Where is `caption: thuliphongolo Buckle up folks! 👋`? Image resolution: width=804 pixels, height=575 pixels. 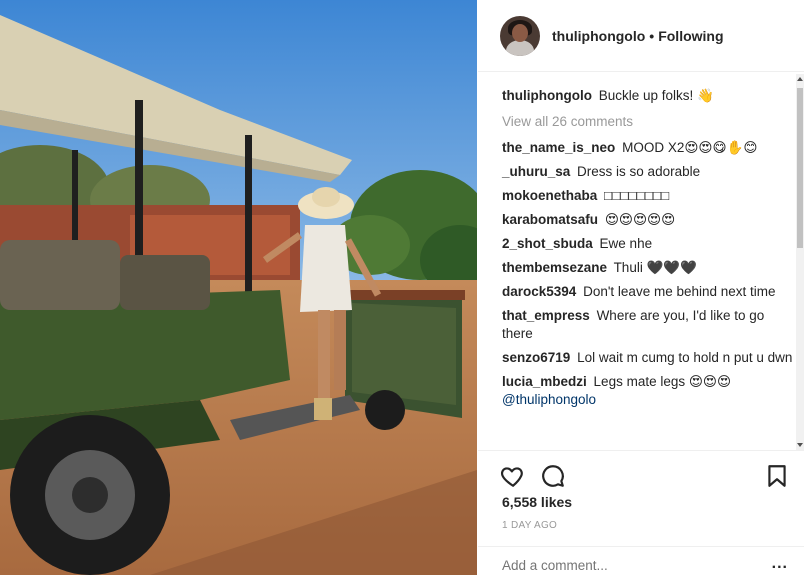 caption: thuliphongolo Buckle up folks! 👋 is located at coordinates (649, 96).